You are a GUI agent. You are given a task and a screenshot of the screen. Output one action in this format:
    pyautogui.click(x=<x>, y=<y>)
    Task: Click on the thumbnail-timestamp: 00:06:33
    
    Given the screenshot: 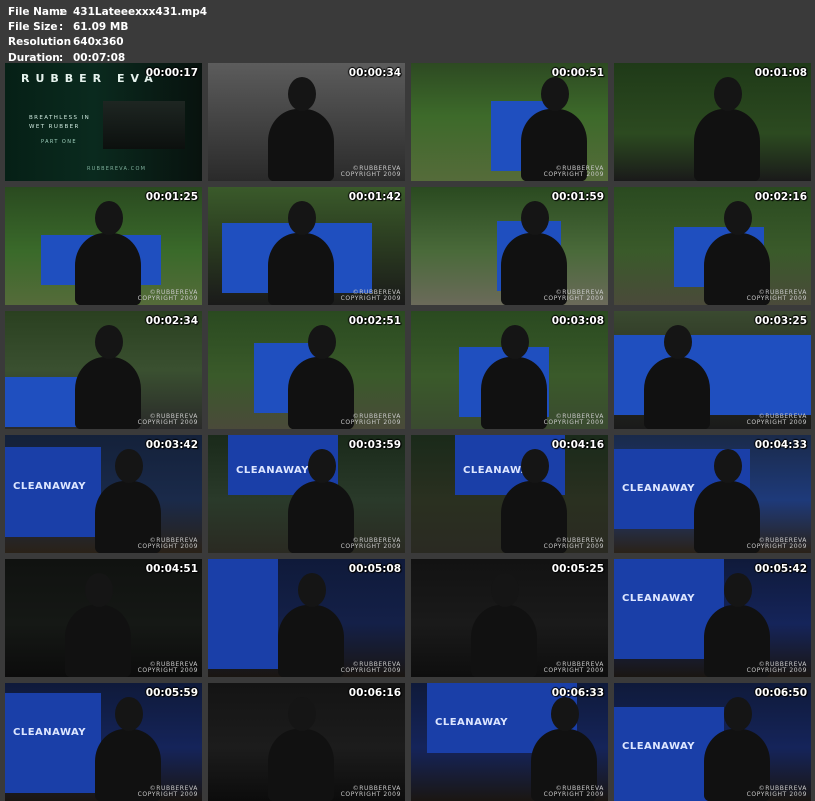 What is the action you would take?
    pyautogui.click(x=577, y=693)
    